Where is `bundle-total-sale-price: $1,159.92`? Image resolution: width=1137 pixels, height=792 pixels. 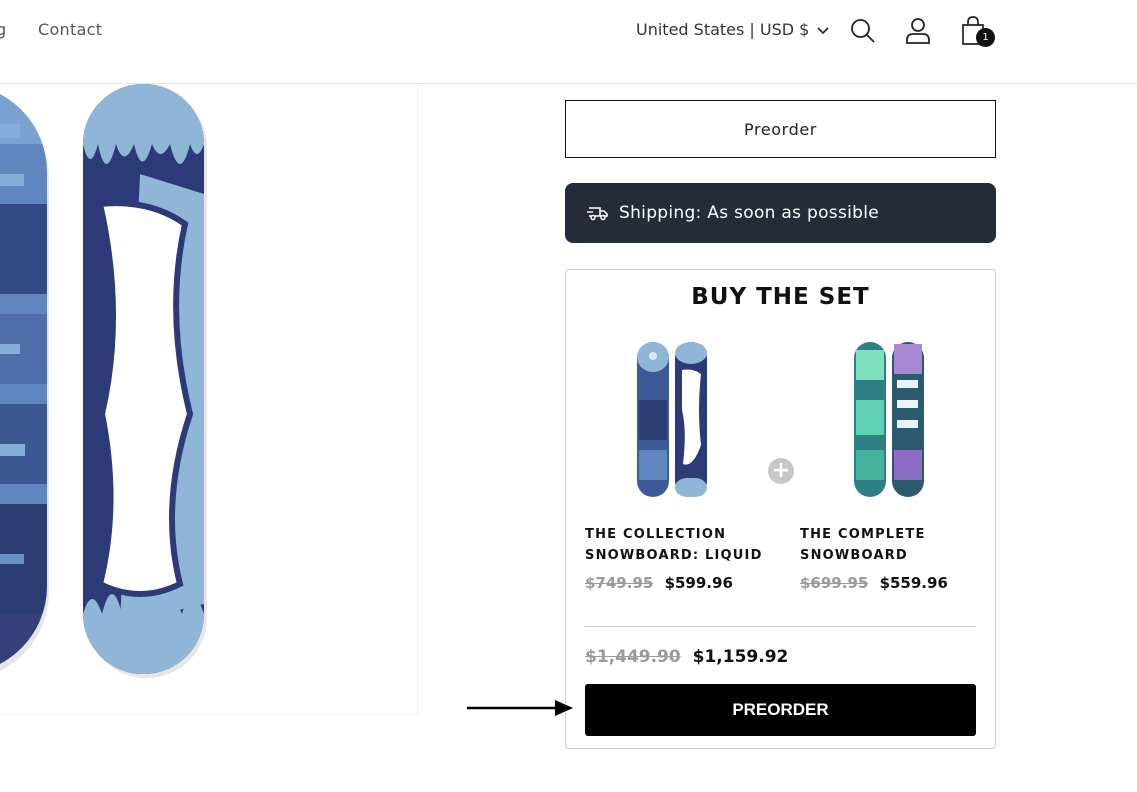 bundle-total-sale-price: $1,159.92 is located at coordinates (740, 657).